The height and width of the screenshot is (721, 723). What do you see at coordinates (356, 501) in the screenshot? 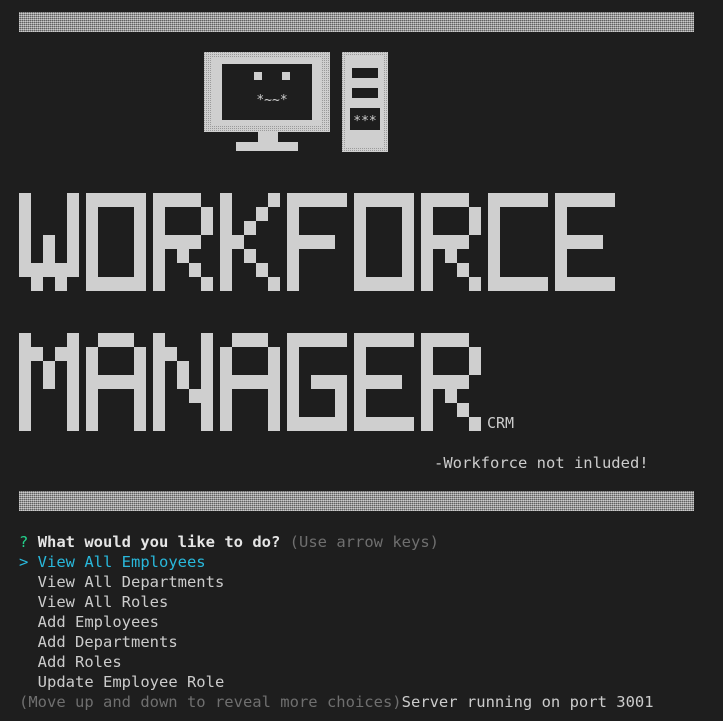
I see `bottom-divider` at bounding box center [356, 501].